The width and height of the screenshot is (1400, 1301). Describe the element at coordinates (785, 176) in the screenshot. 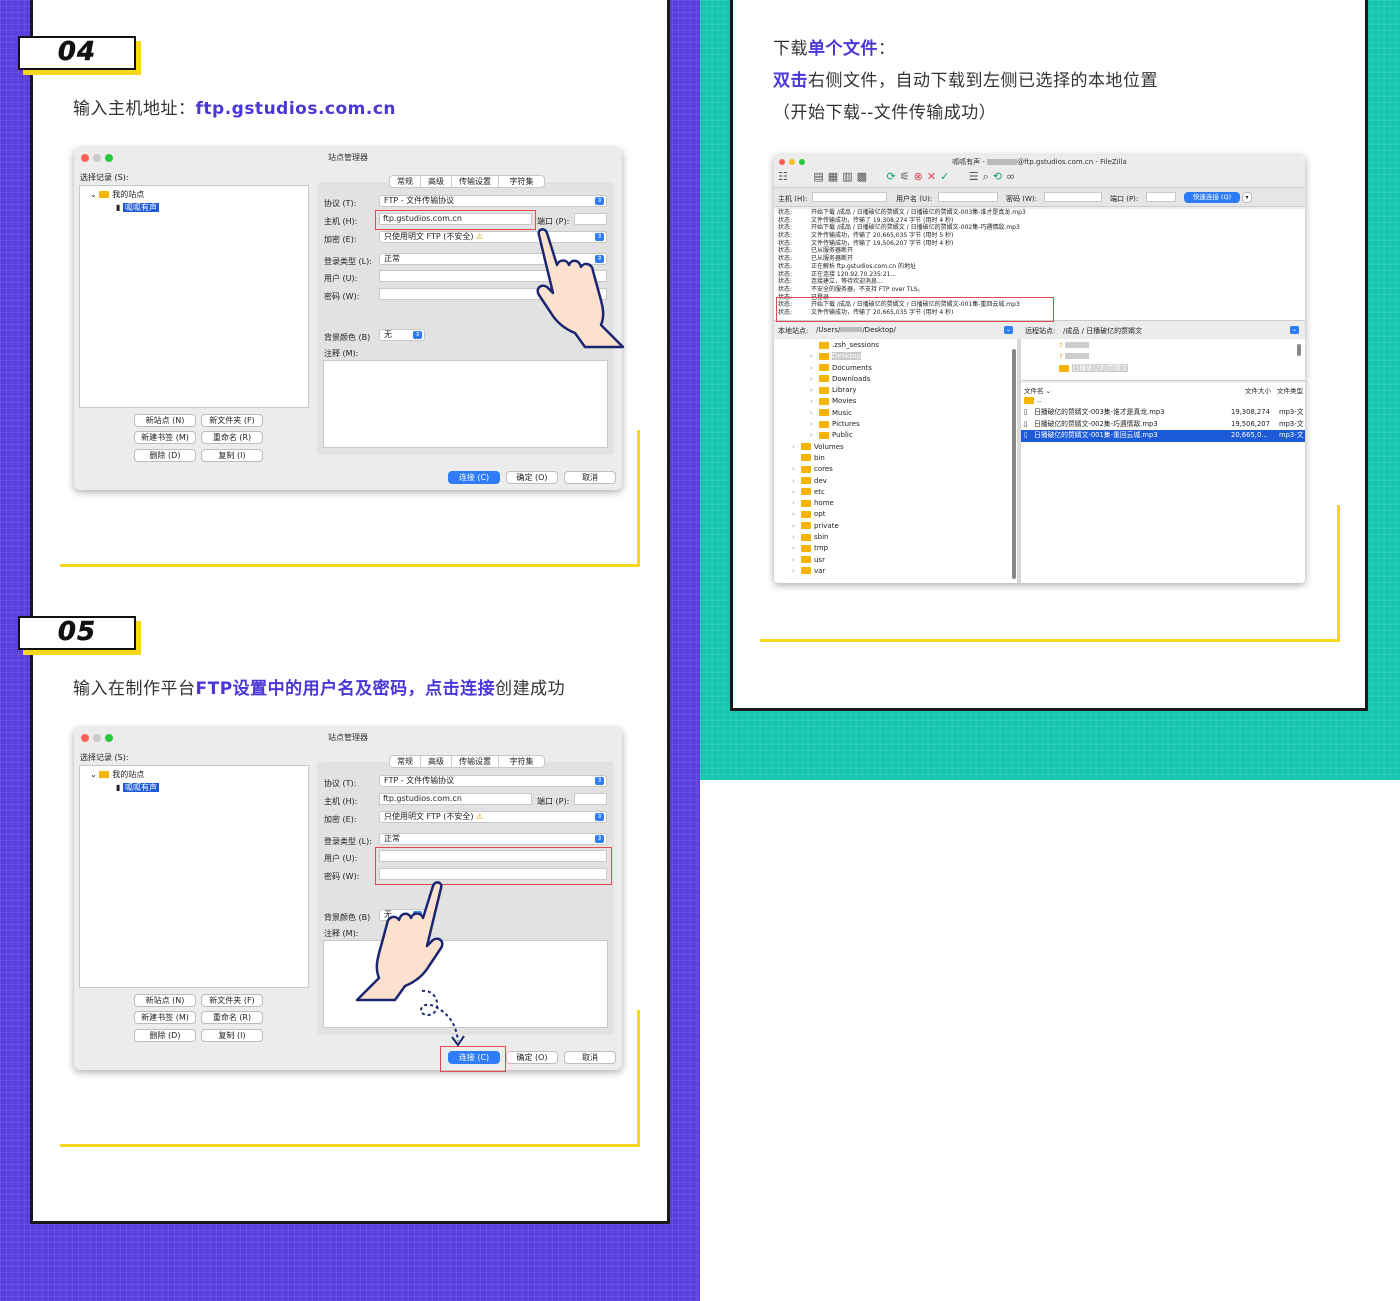

I see `site-manager-icon: ☷` at that location.